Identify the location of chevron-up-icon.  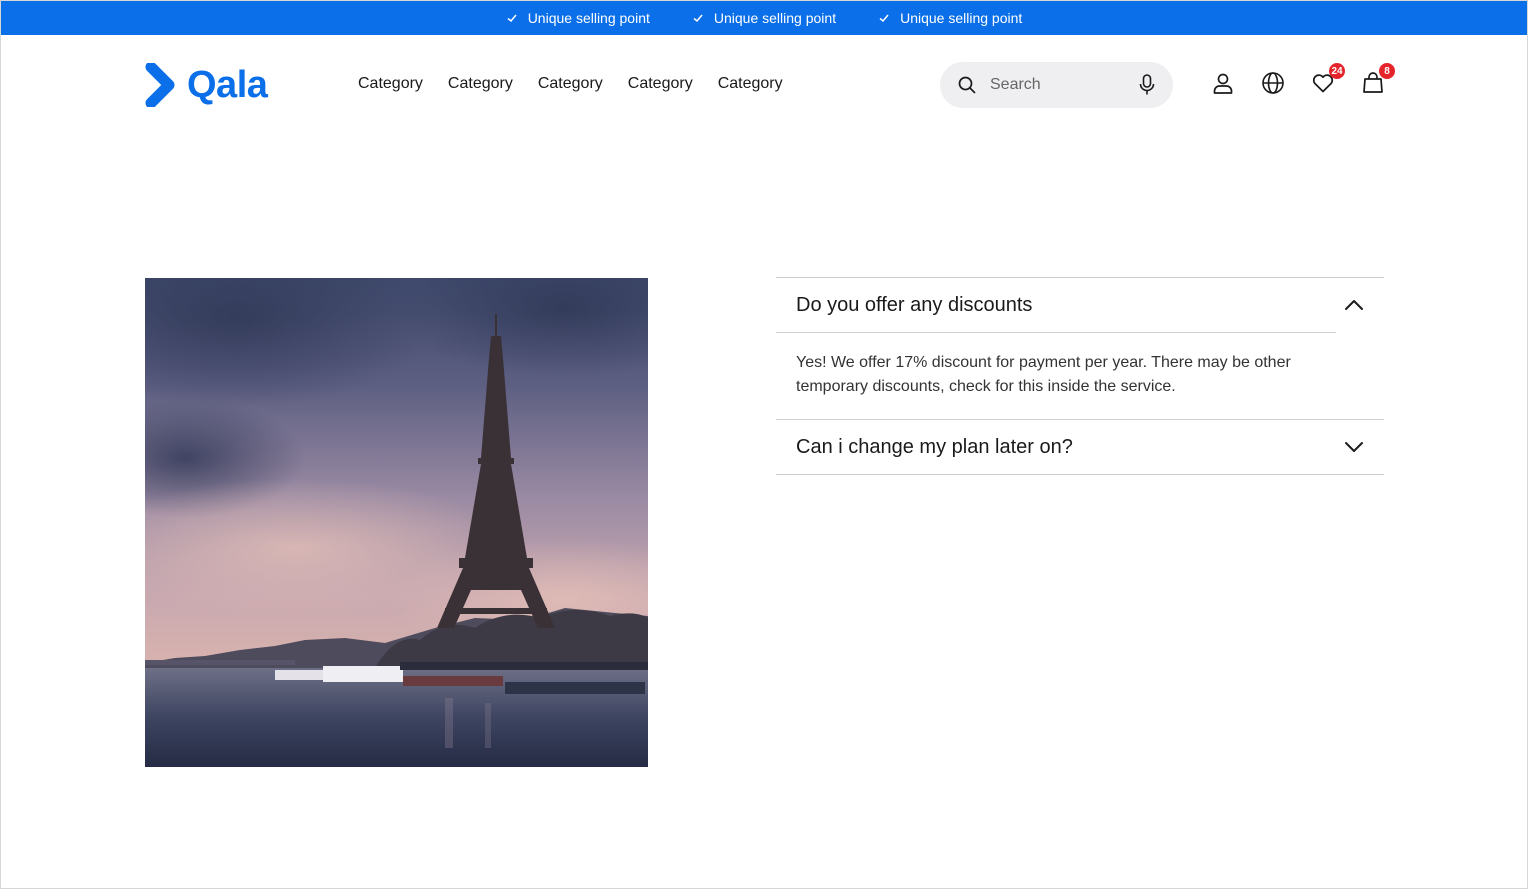
(1354, 305).